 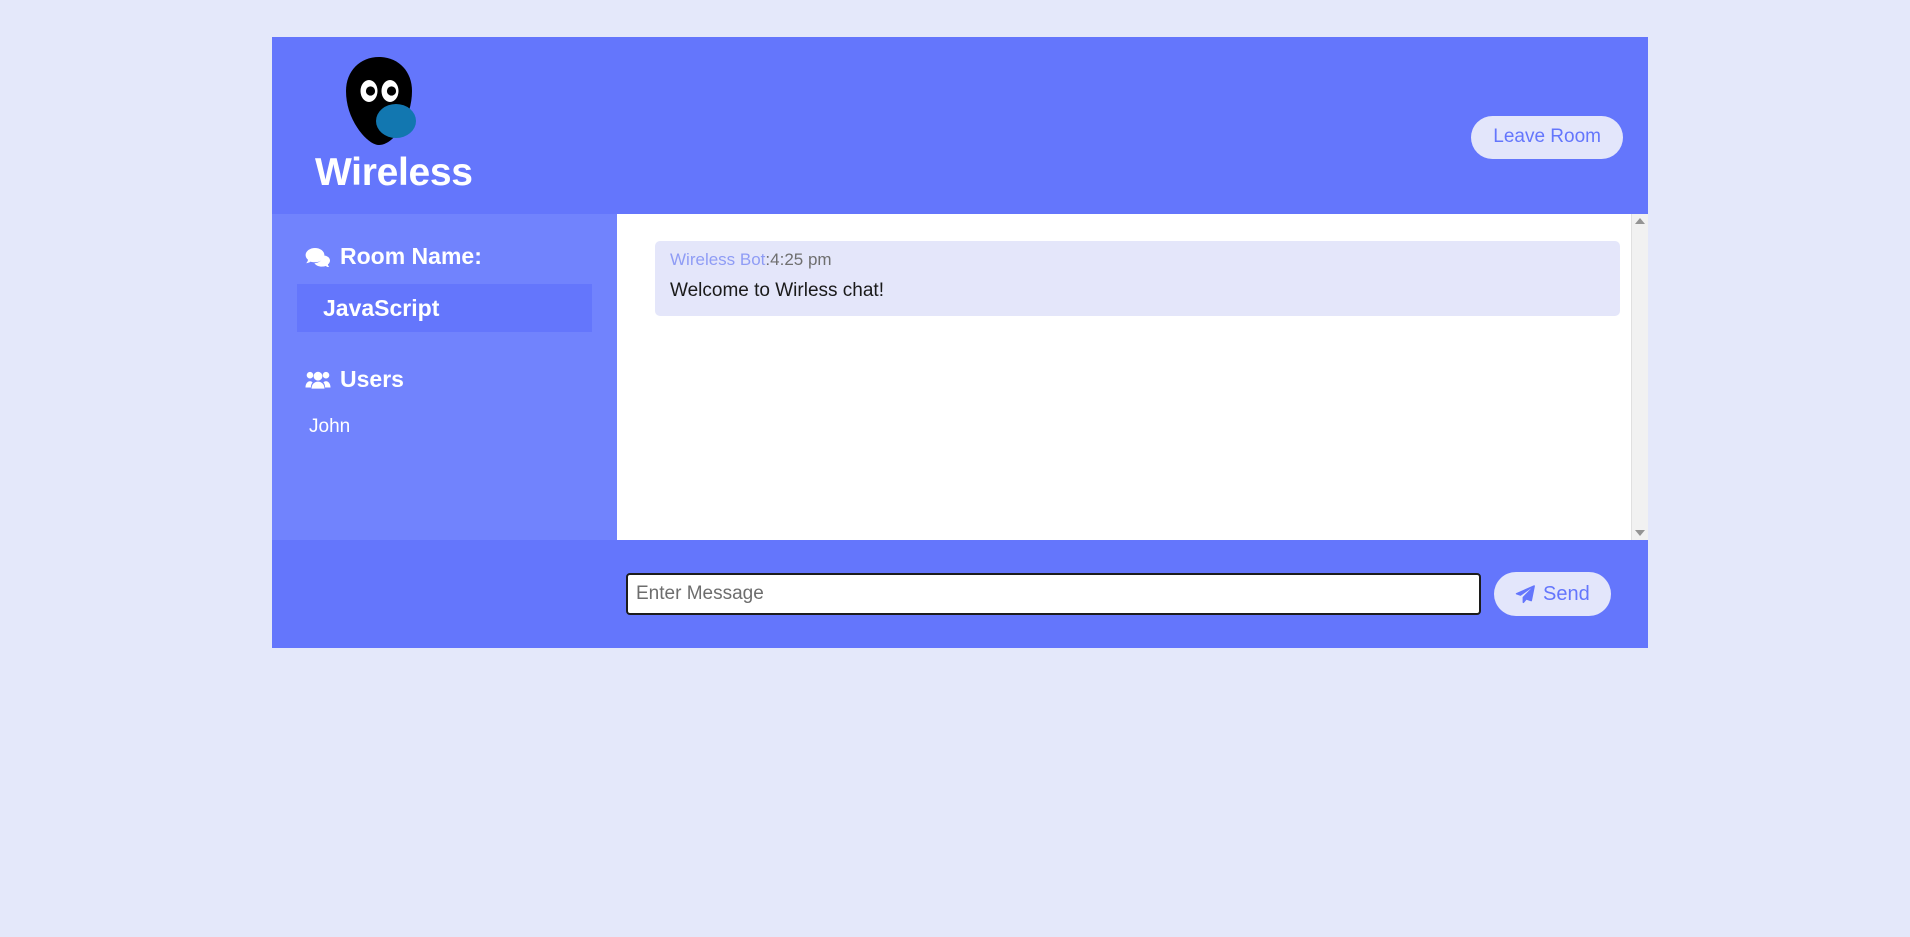 What do you see at coordinates (330, 426) in the screenshot?
I see `list-item: John` at bounding box center [330, 426].